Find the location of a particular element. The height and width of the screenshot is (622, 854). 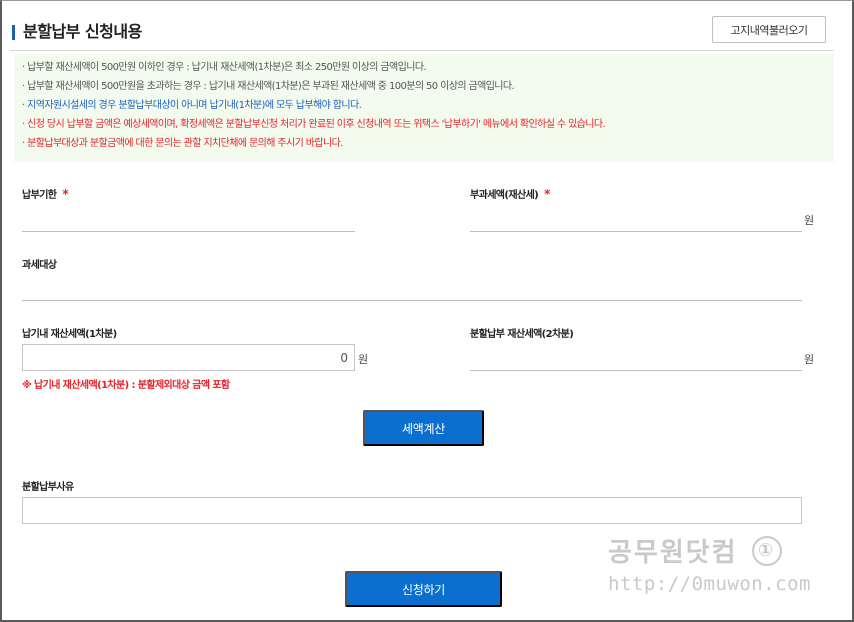

watermark-badge-icon: ① is located at coordinates (766, 550).